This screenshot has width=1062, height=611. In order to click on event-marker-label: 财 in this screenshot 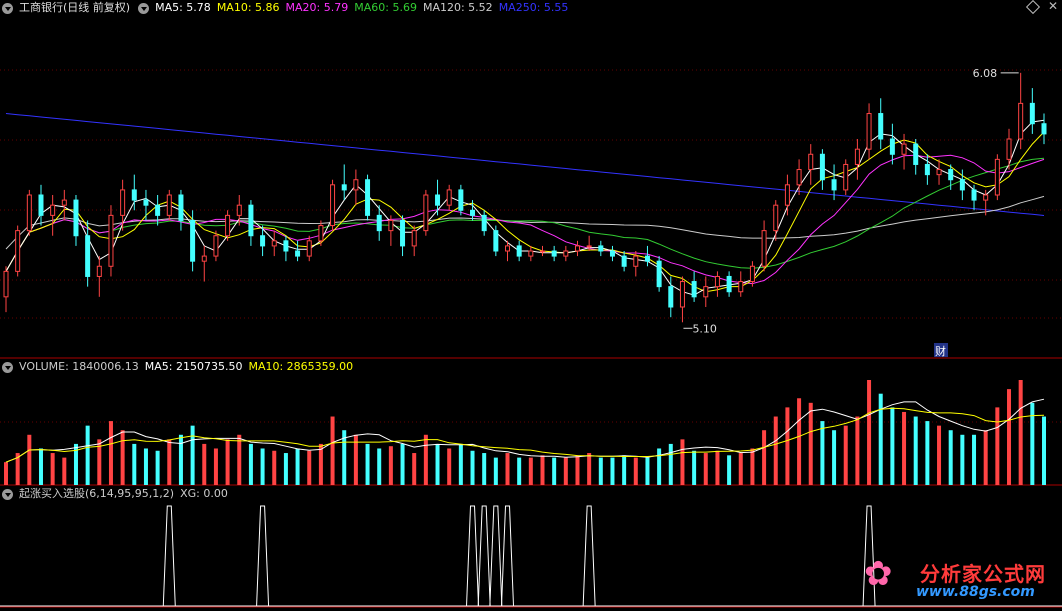, I will do `click(940, 351)`.